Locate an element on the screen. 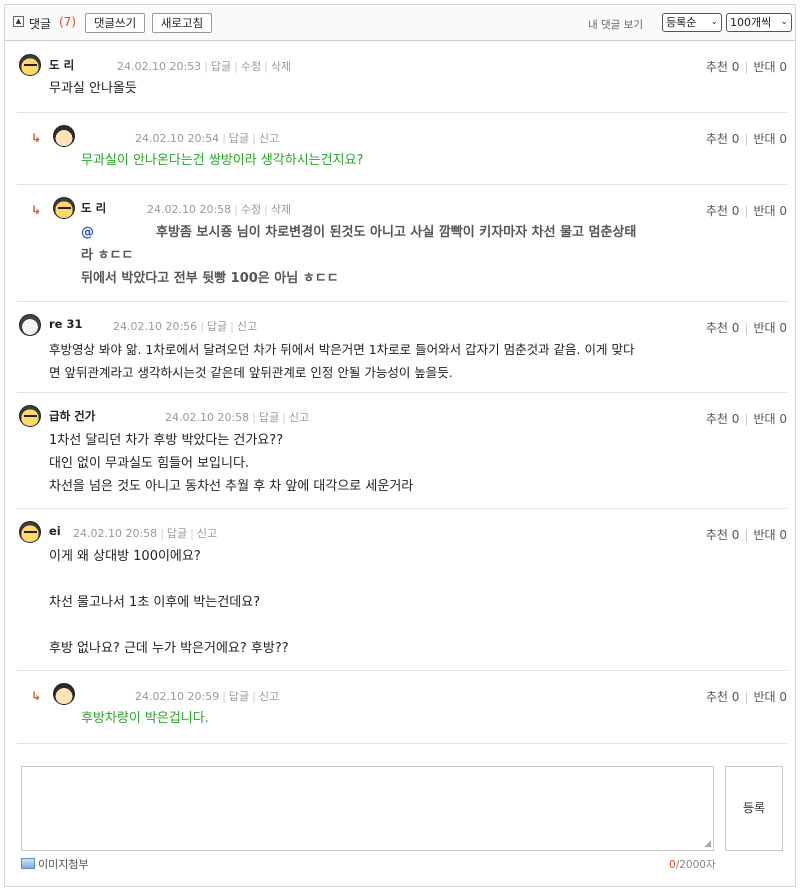 This screenshot has height=891, width=800. per-page-select: 100개씩 ⌄ is located at coordinates (759, 22).